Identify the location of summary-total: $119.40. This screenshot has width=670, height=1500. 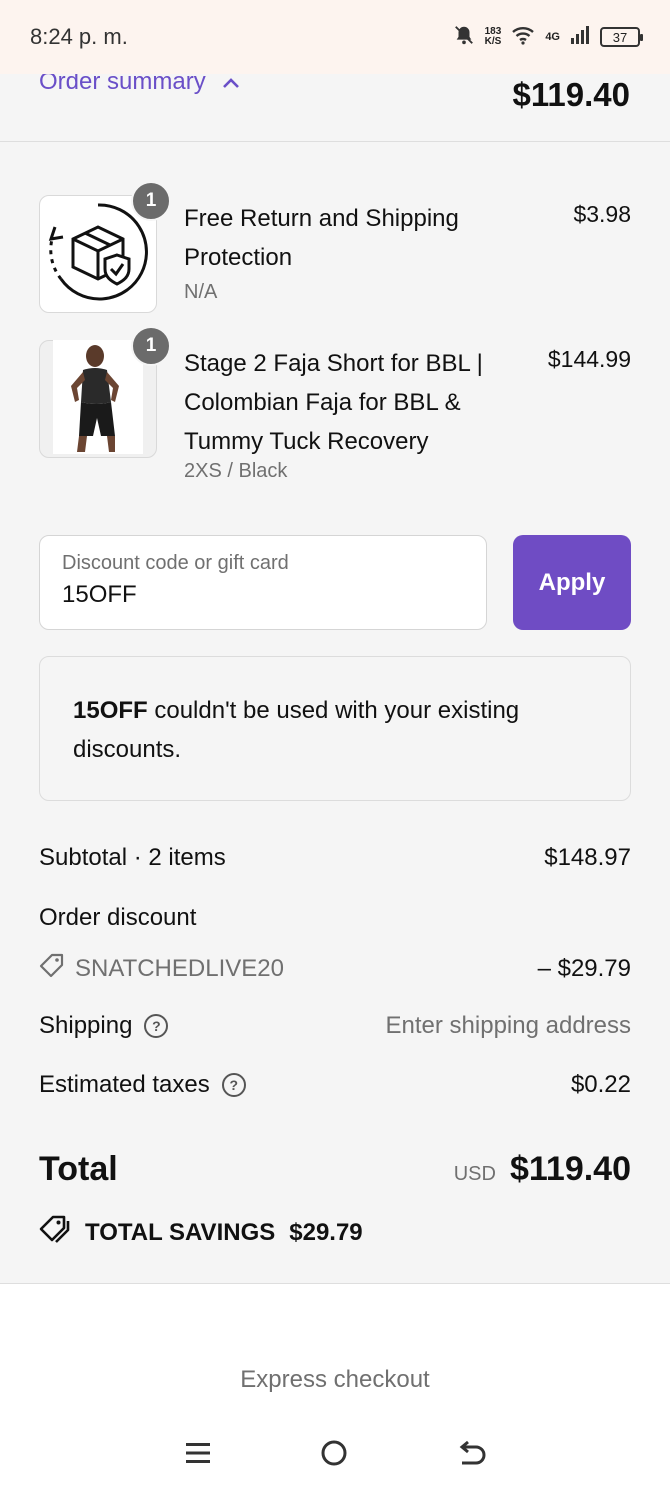
(571, 94).